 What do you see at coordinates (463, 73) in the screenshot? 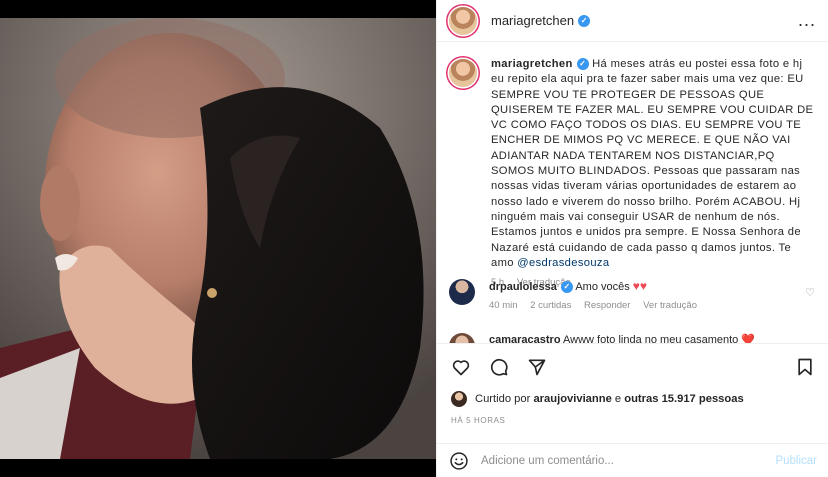
I see `caption-avatar` at bounding box center [463, 73].